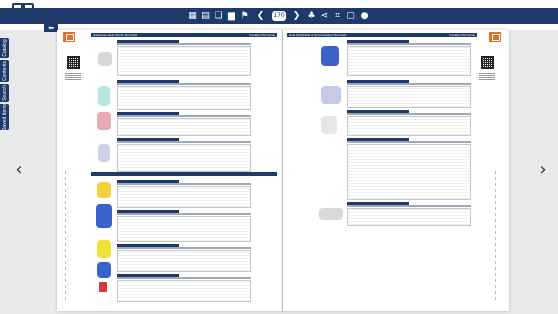 The width and height of the screenshot is (558, 314). Describe the element at coordinates (337, 16) in the screenshot. I see `crop-icon: ⌗` at that location.